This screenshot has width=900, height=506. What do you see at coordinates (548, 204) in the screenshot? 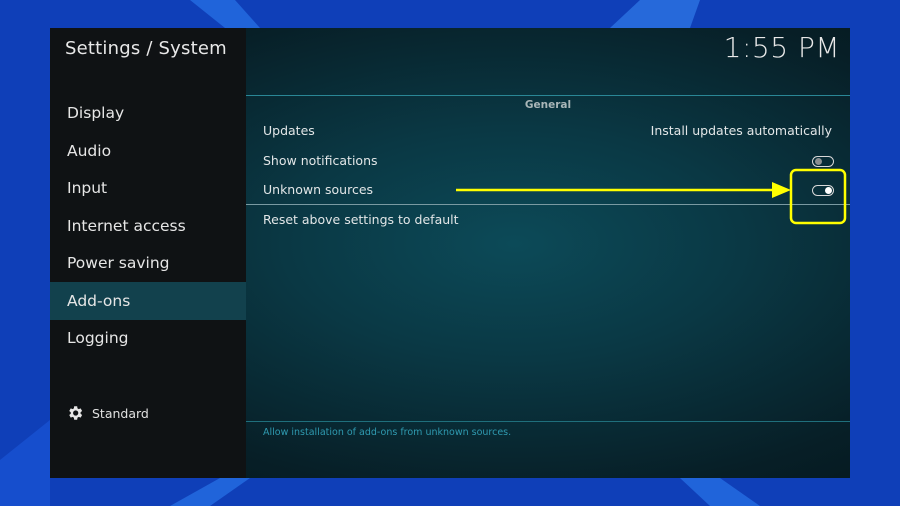
I see `focus-divider` at bounding box center [548, 204].